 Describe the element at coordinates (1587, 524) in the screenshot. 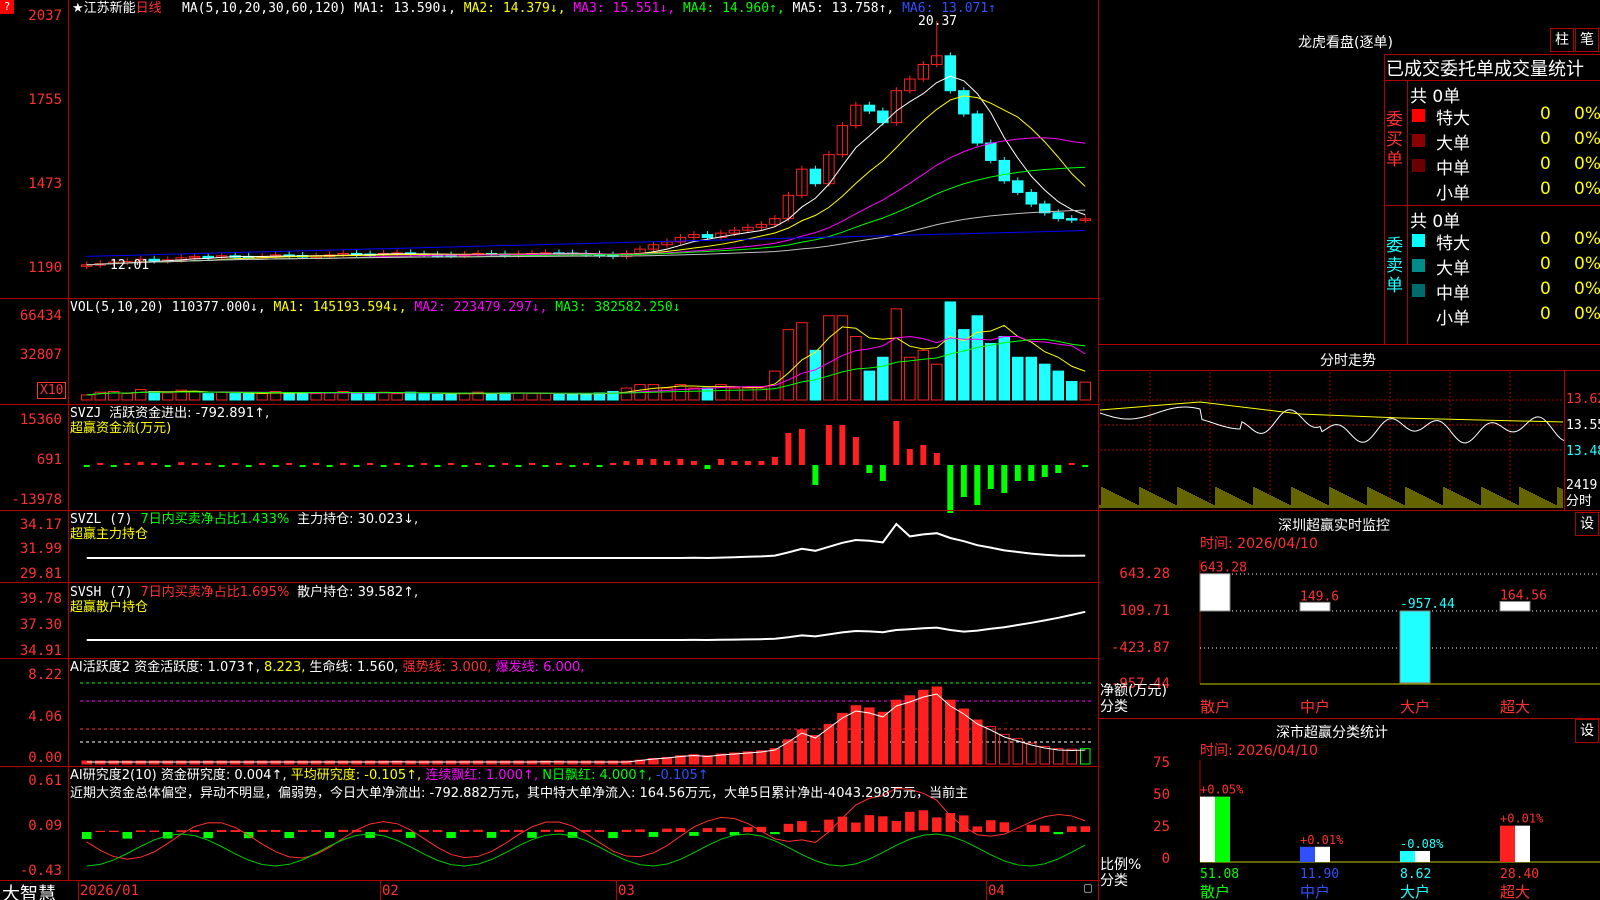

I see `monitor-settings-button: 设` at that location.